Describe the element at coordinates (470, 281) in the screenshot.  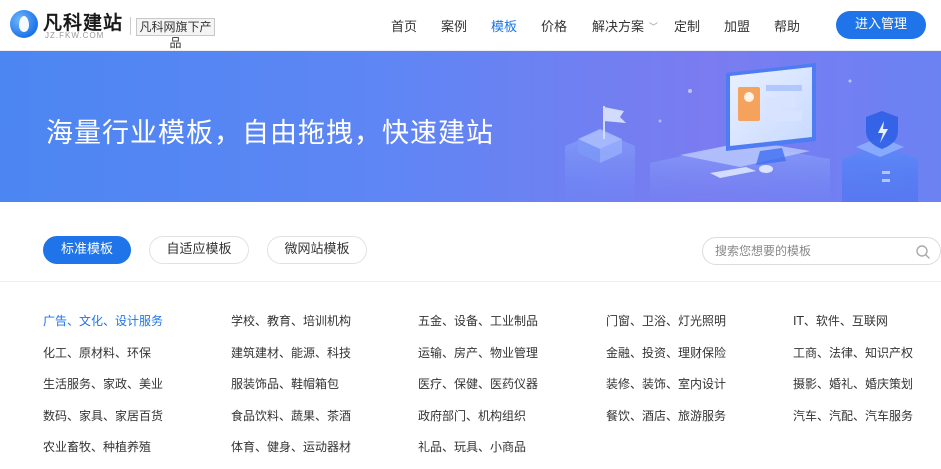
I see `divider` at that location.